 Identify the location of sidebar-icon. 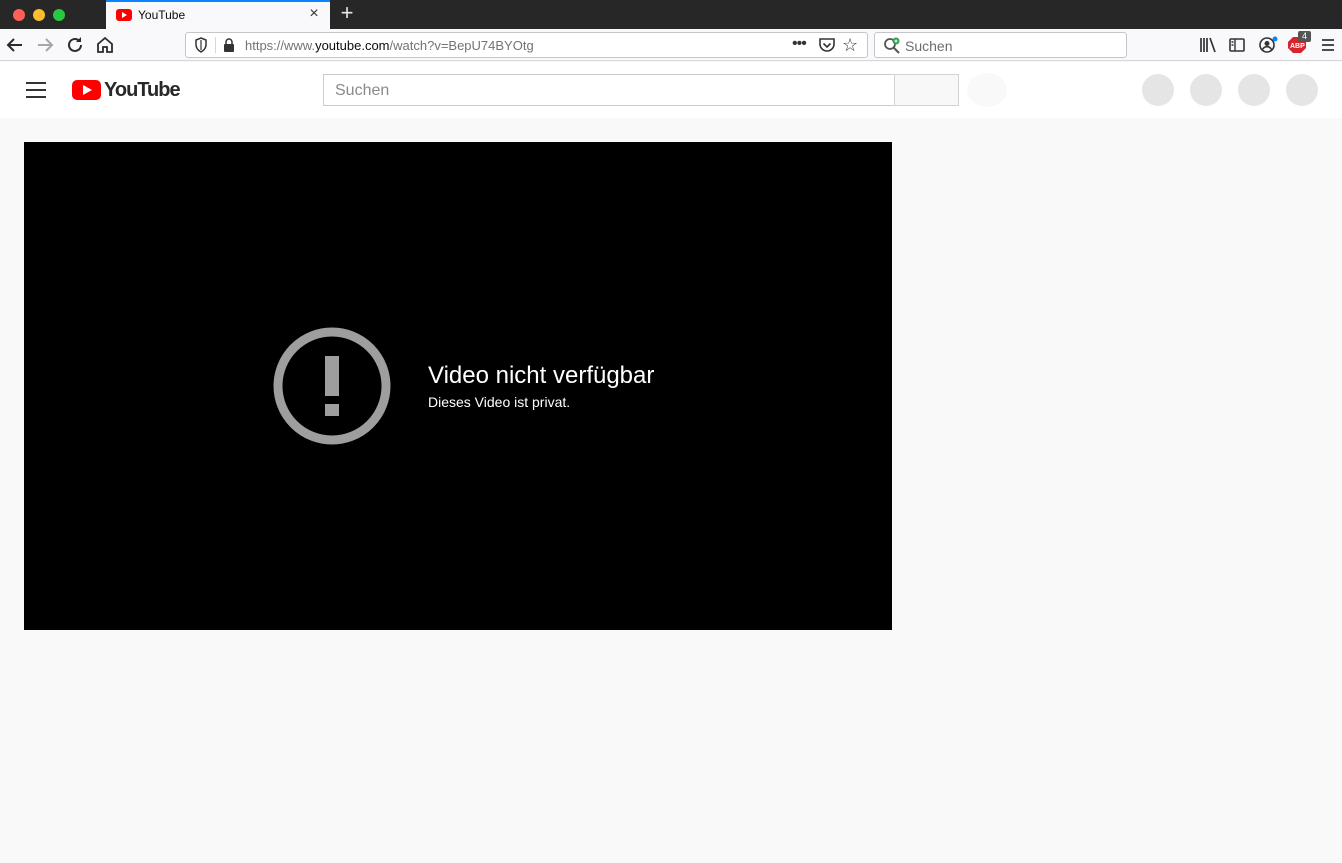
(1237, 45).